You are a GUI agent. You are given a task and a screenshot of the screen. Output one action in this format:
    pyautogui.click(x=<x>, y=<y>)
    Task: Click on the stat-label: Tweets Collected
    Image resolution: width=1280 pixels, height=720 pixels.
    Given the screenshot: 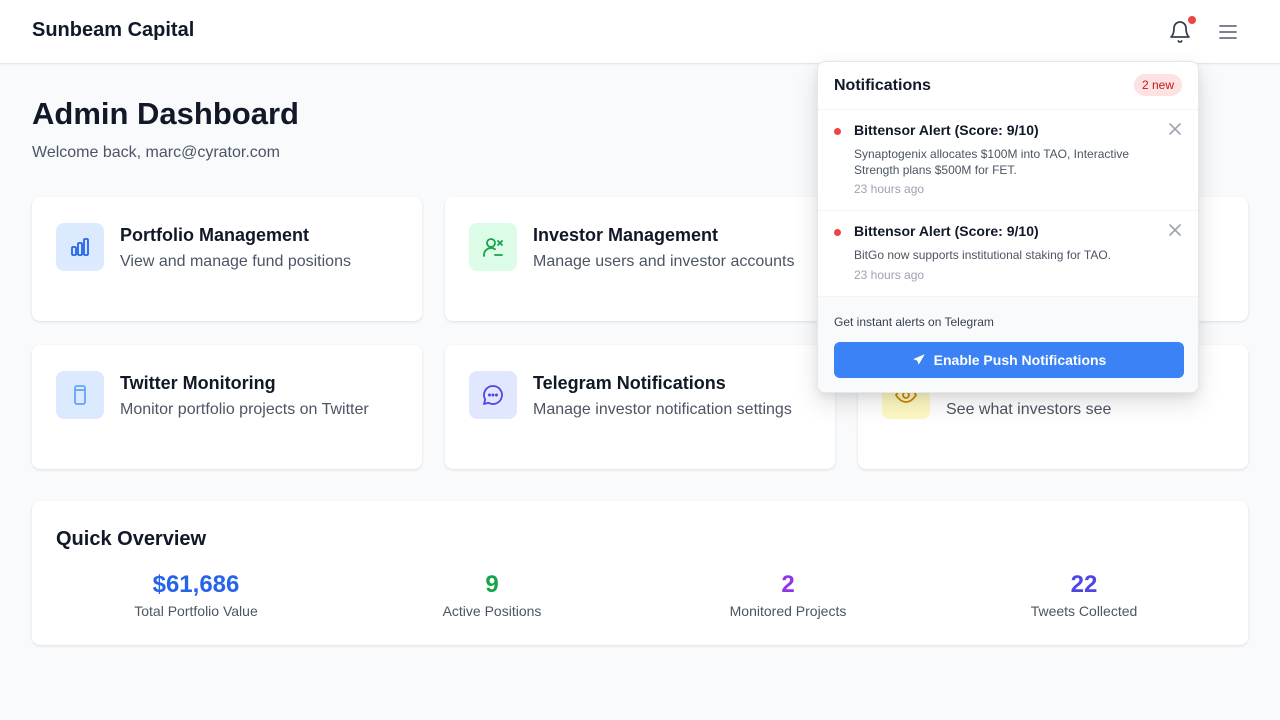 What is the action you would take?
    pyautogui.click(x=1084, y=611)
    